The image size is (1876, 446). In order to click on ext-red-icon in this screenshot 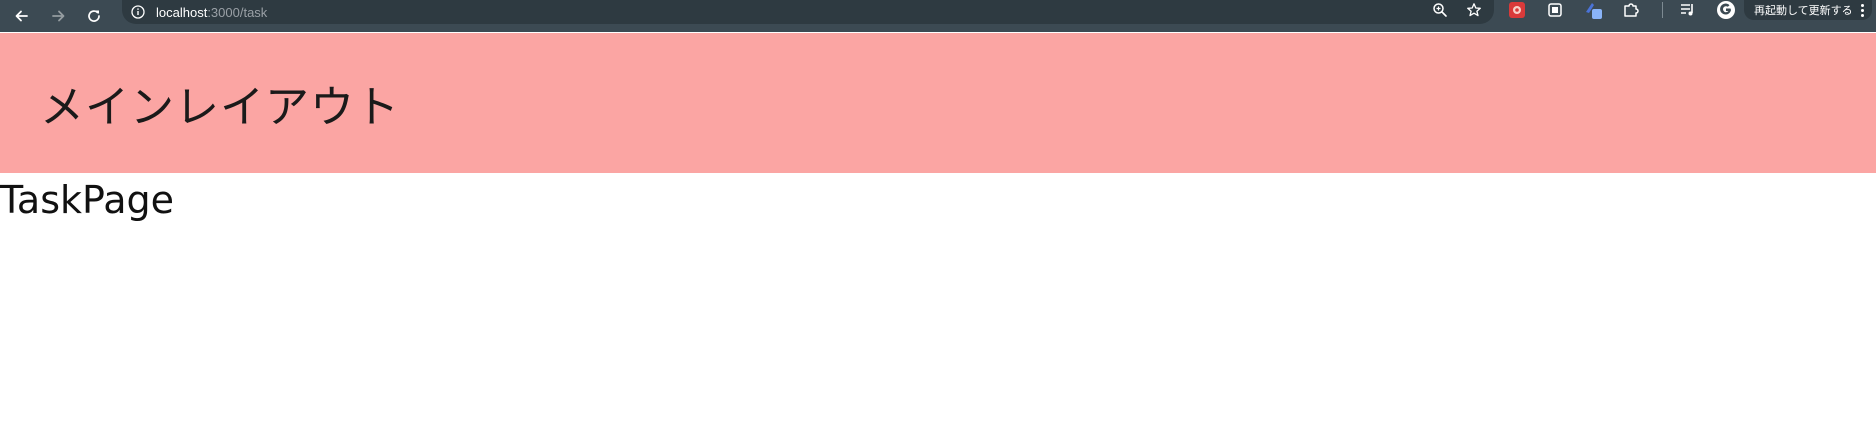, I will do `click(1517, 10)`.